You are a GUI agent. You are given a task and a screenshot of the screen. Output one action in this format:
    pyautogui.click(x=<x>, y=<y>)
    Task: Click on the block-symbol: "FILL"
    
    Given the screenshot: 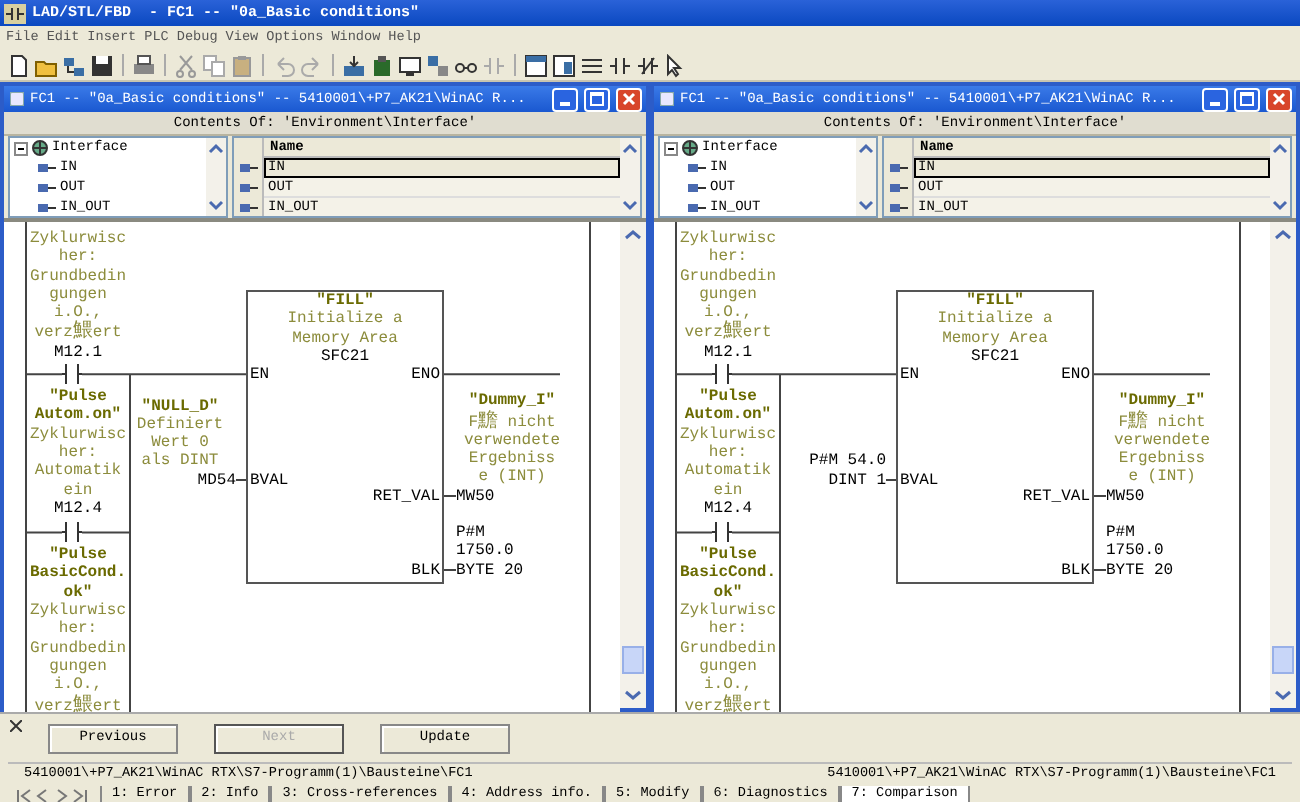 What is the action you would take?
    pyautogui.click(x=995, y=301)
    